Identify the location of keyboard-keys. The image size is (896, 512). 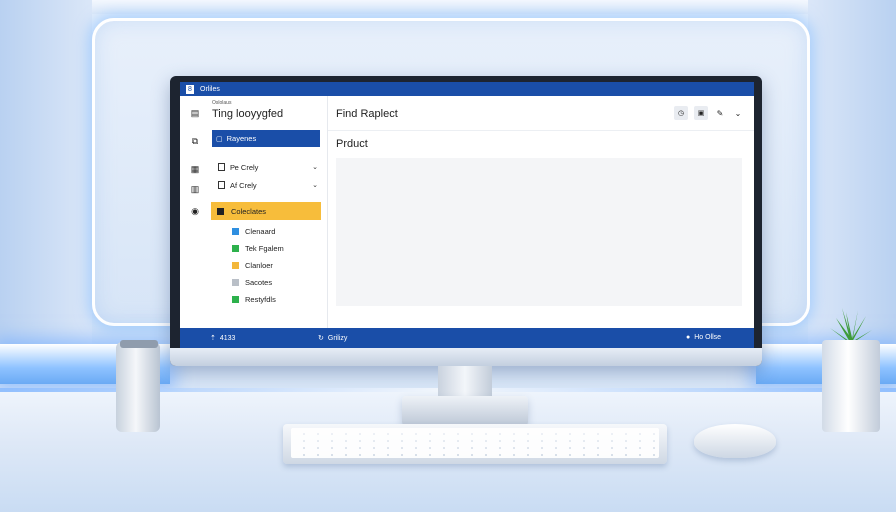
(475, 443).